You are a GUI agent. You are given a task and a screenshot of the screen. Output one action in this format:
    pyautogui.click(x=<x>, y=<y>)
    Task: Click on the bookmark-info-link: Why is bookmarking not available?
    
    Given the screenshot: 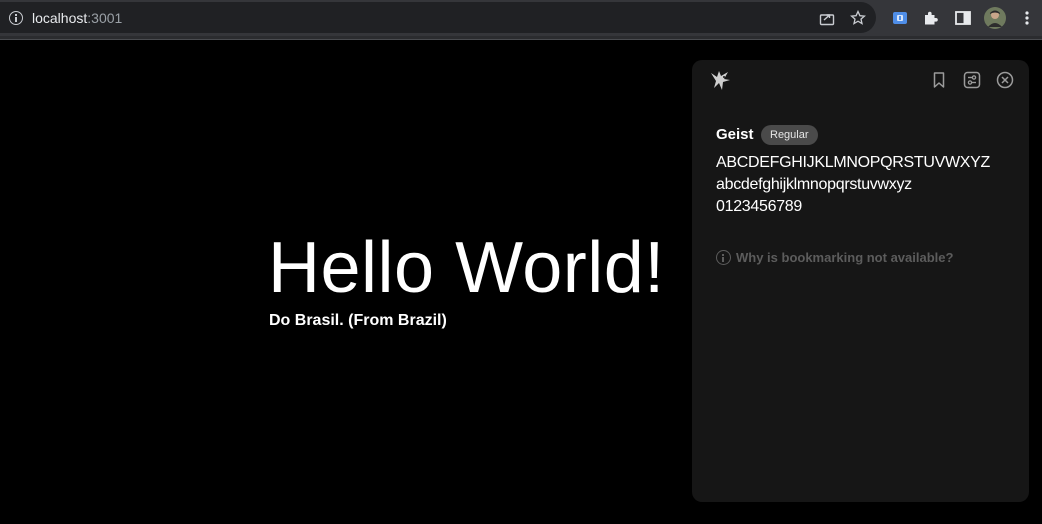 What is the action you would take?
    pyautogui.click(x=834, y=257)
    